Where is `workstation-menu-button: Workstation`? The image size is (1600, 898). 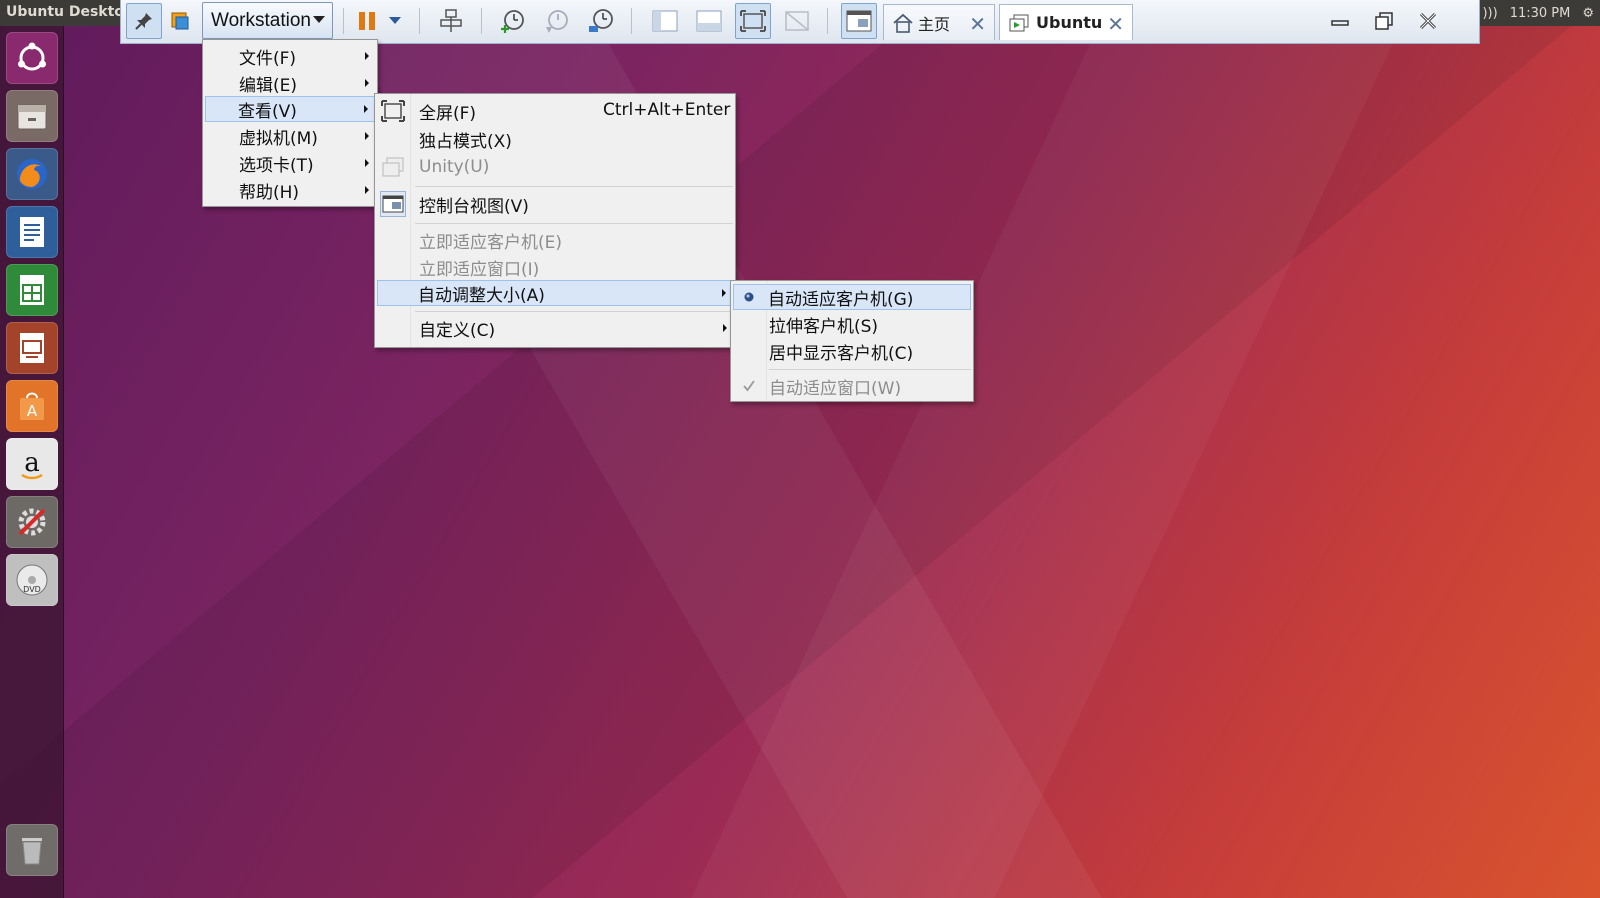 workstation-menu-button: Workstation is located at coordinates (267, 20).